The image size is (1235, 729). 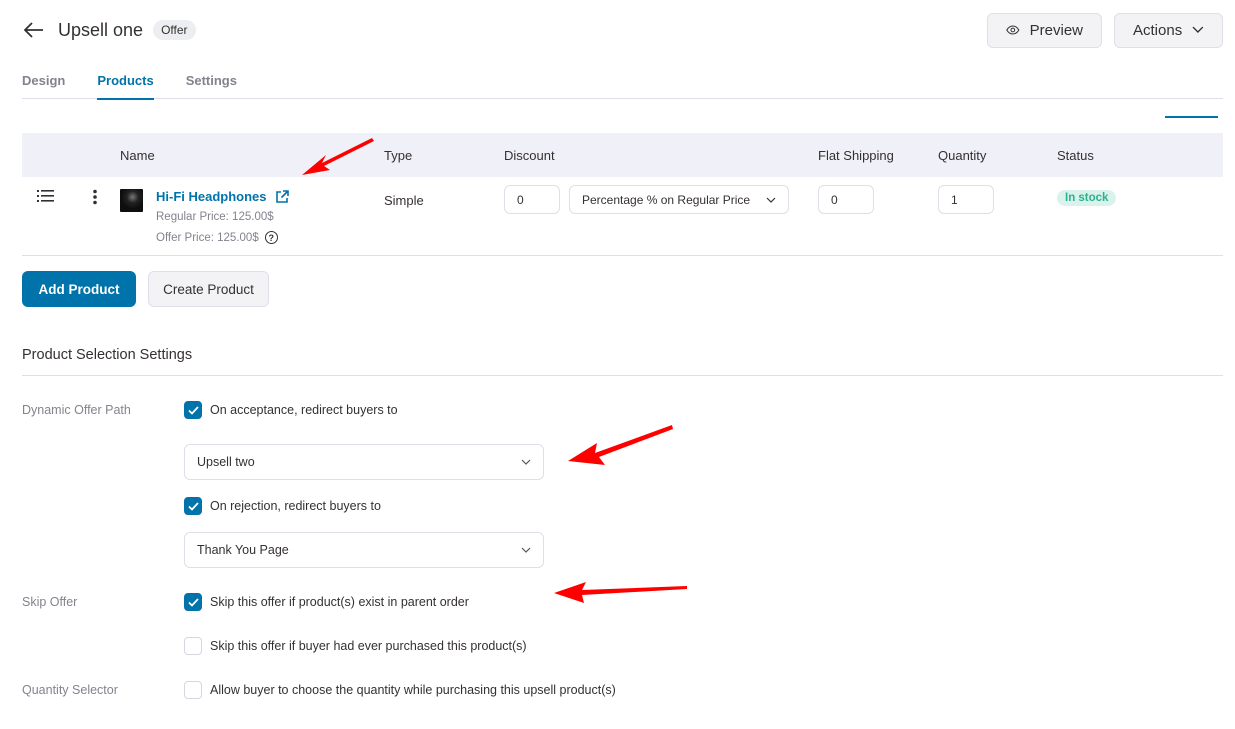 I want to click on arrow-left-icon, so click(x=33, y=30).